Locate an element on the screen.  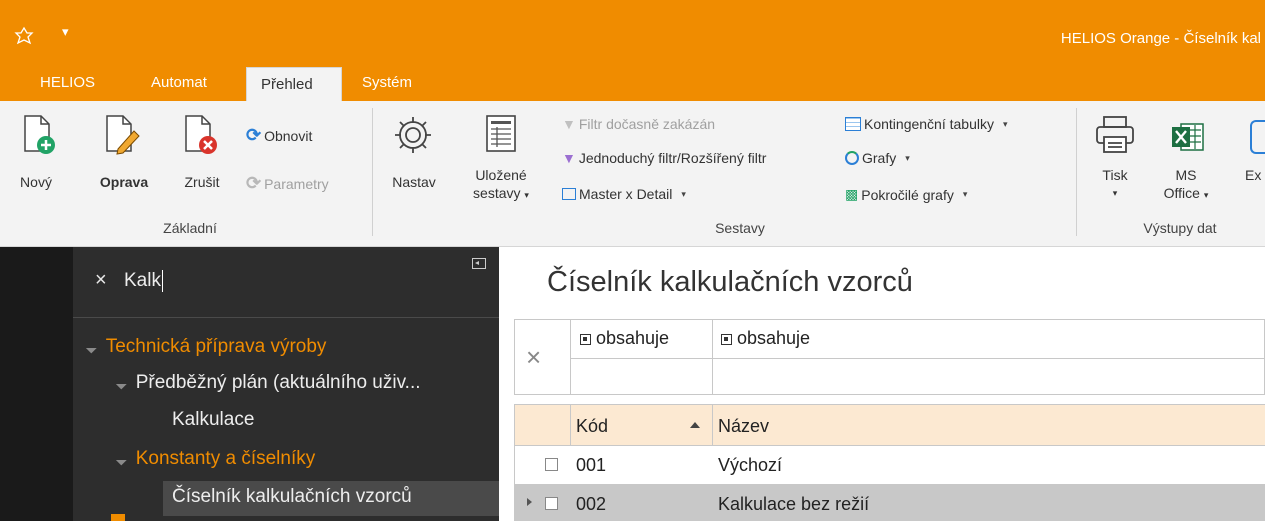
tree-item-konstanty: ◢ Konstanty a číselníky is located at coordinates (215, 459).